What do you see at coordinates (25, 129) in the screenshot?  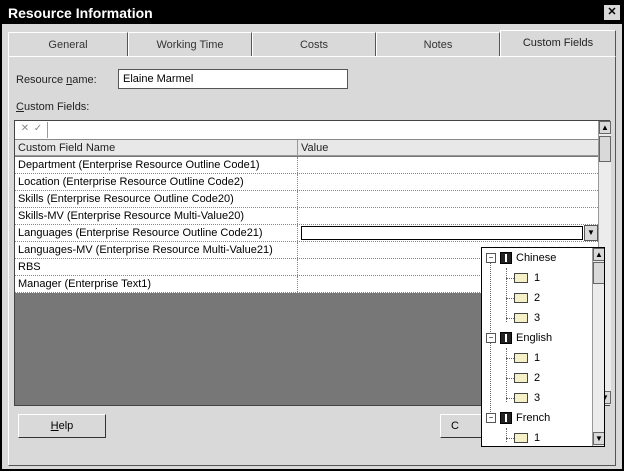 I see `cancel-entry-icon: ✕` at bounding box center [25, 129].